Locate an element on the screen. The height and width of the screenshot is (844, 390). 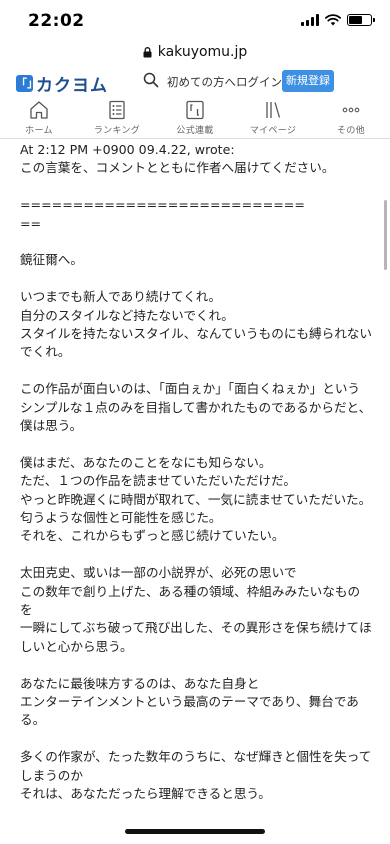
tab-mypage-label: マイページ is located at coordinates (273, 131).